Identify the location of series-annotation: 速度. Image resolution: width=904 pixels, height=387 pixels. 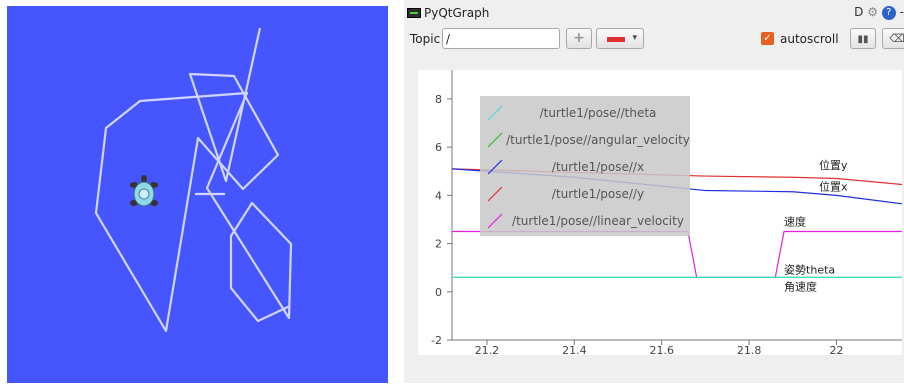
(795, 221).